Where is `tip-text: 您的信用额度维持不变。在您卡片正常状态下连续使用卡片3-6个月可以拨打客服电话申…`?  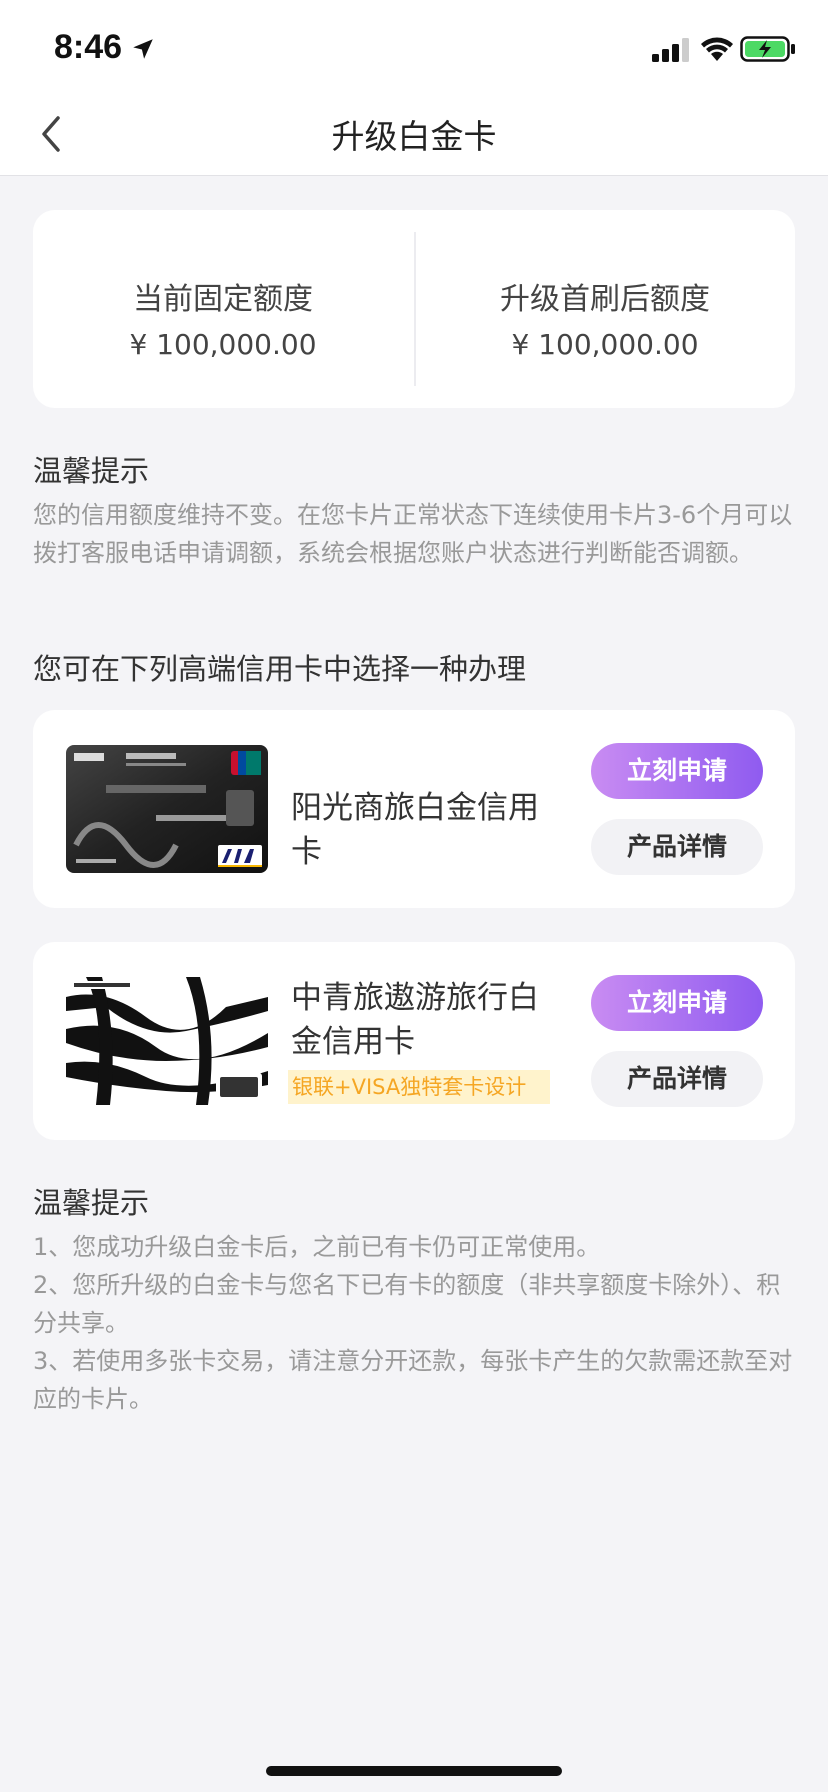
tip-text: 您的信用额度维持不变。在您卡片正常状态下连续使用卡片3-6个月可以拨打客服电话申… is located at coordinates (413, 534).